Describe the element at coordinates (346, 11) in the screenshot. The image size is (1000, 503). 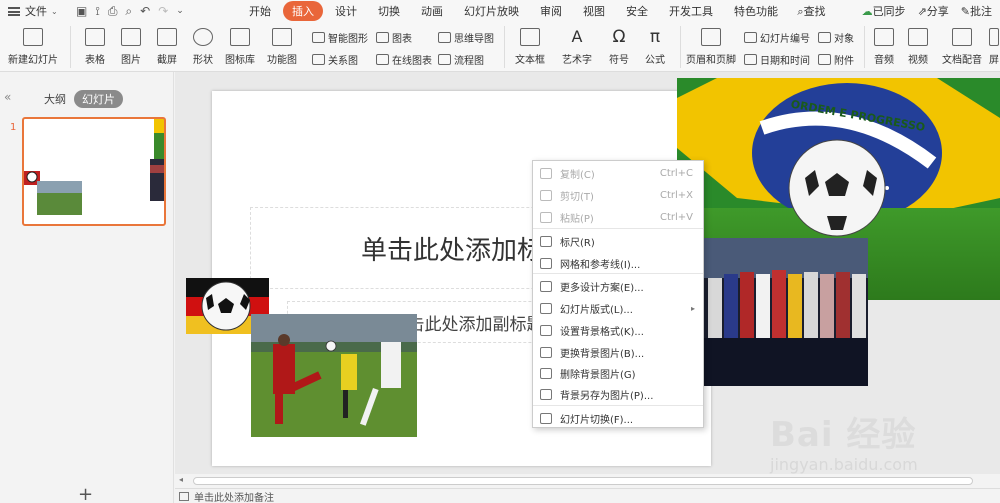
I see `menu-tab: 设计` at that location.